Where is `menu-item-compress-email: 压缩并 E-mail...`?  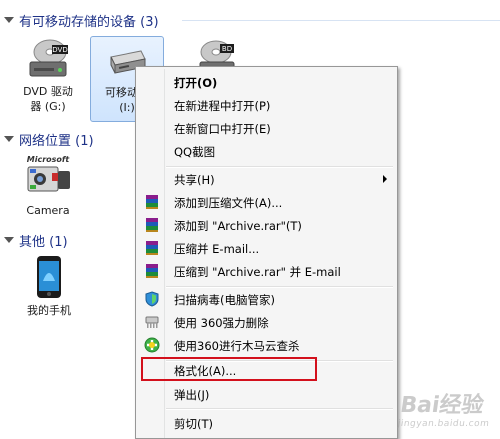 menu-item-compress-email: 压缩并 E-mail... is located at coordinates (266, 248).